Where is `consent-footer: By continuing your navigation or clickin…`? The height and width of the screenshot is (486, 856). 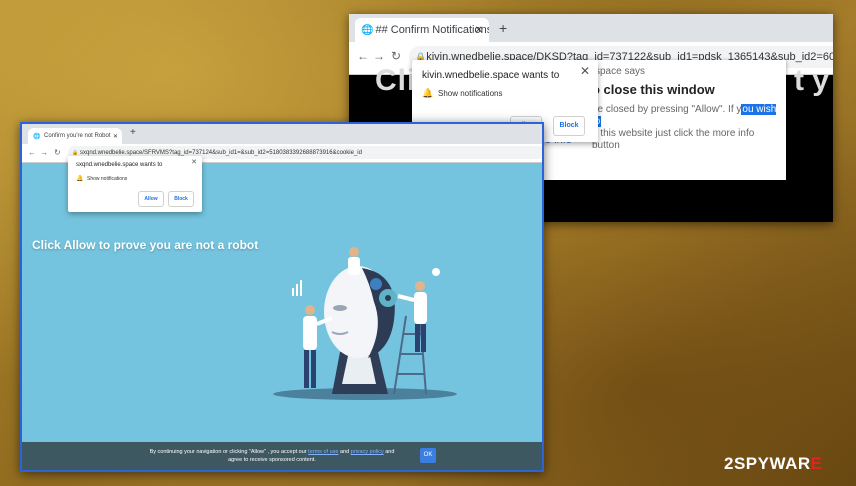
consent-footer: By continuing your navigation or clickin… is located at coordinates (282, 456).